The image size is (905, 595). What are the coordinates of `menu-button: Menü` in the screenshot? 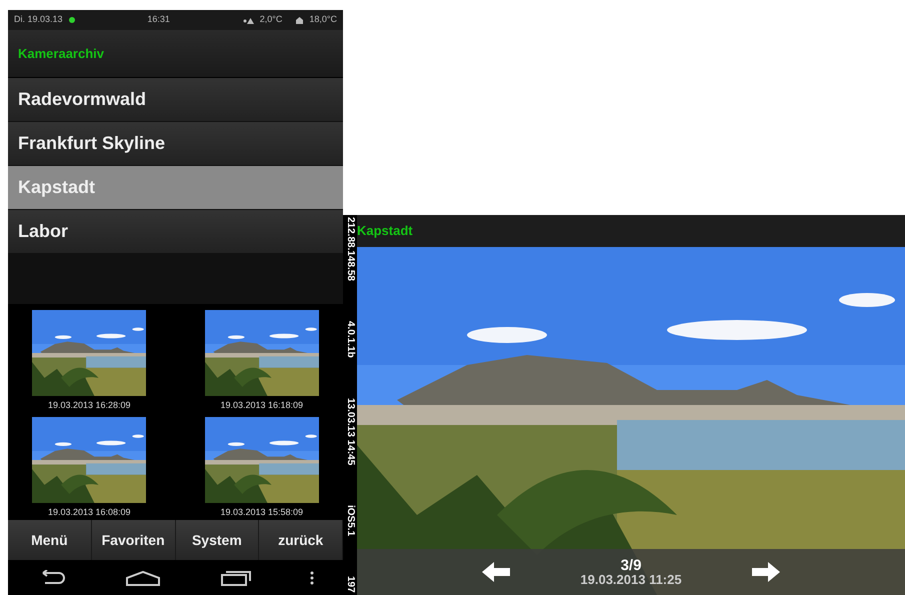 It's located at (50, 540).